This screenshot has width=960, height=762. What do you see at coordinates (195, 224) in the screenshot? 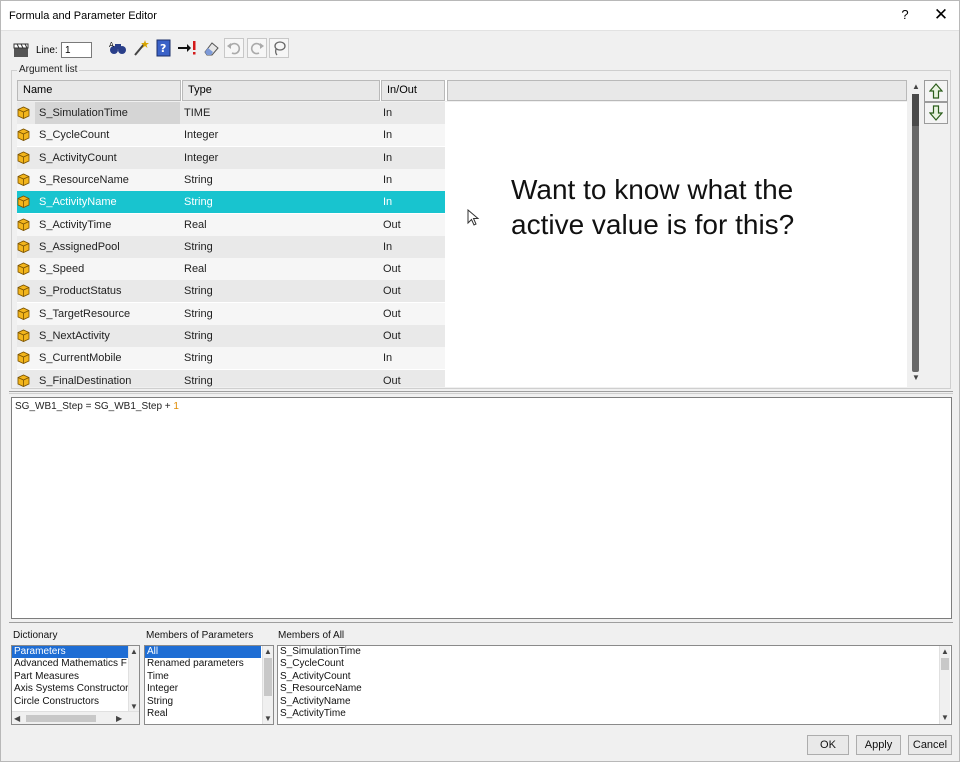
I see `argument-type: Real` at bounding box center [195, 224].